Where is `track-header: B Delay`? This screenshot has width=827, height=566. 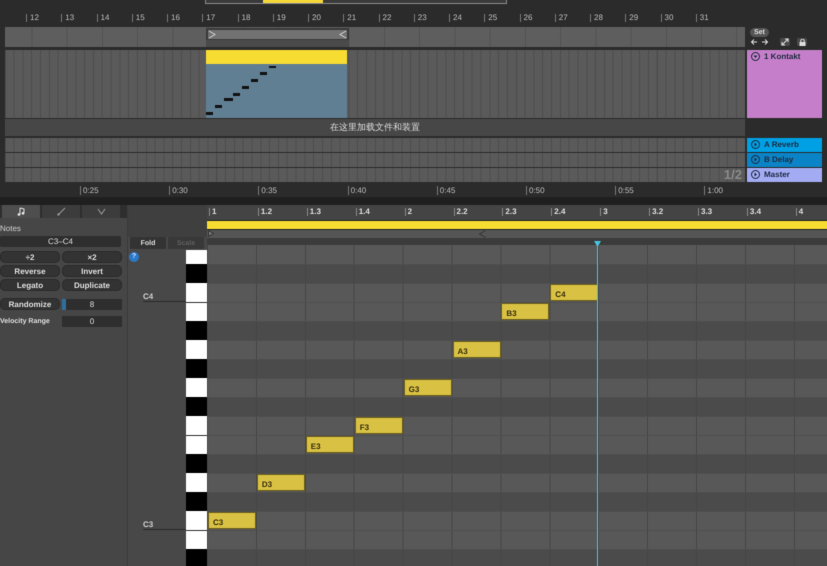
track-header: B Delay is located at coordinates (784, 160).